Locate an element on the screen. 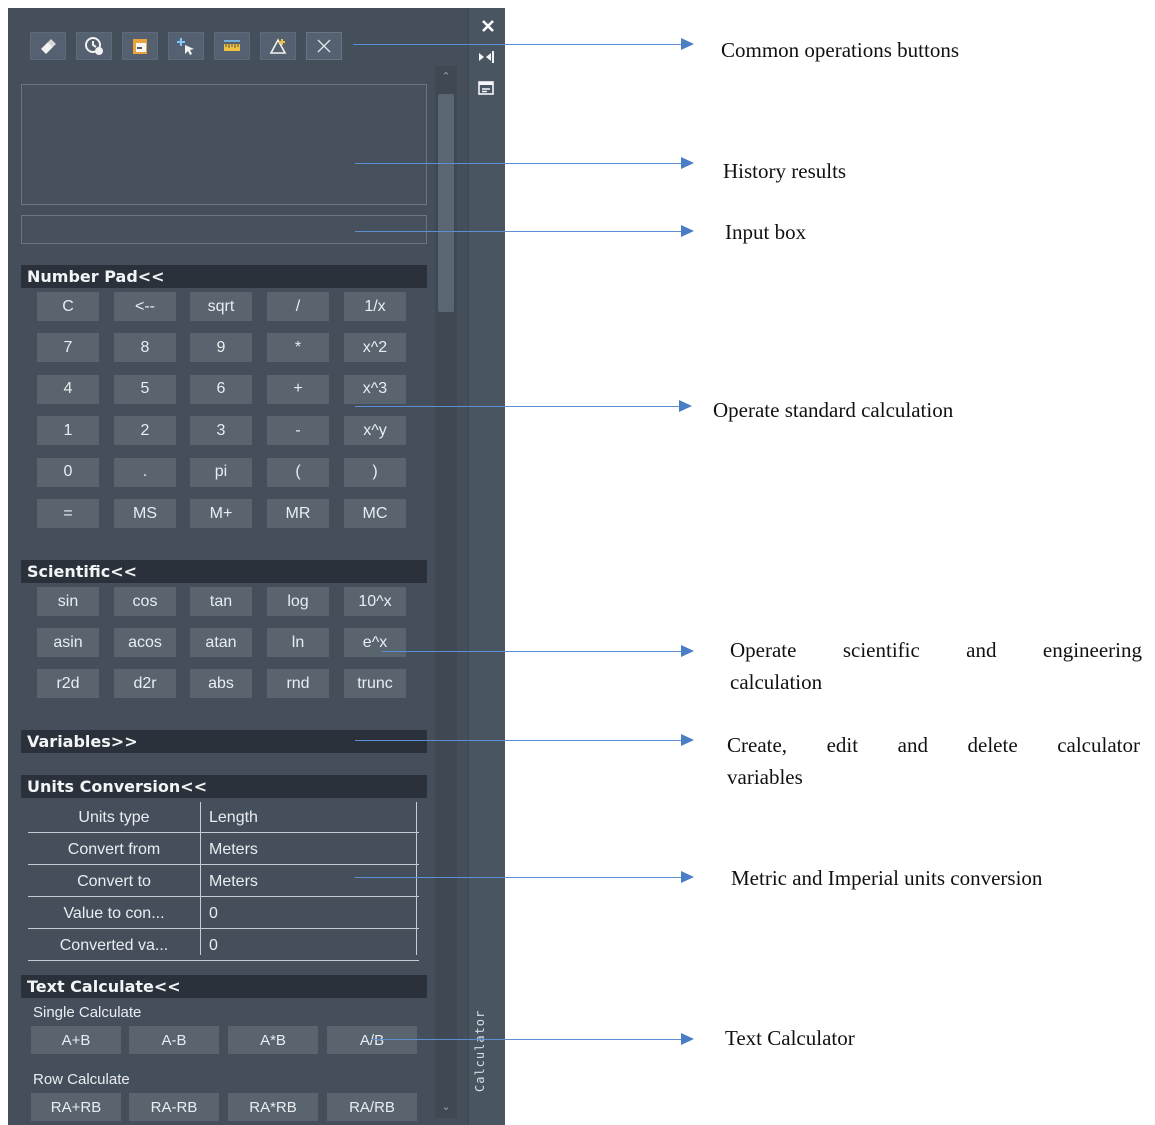 Image resolution: width=1155 pixels, height=1125 pixels. calc-key: ( is located at coordinates (298, 472).